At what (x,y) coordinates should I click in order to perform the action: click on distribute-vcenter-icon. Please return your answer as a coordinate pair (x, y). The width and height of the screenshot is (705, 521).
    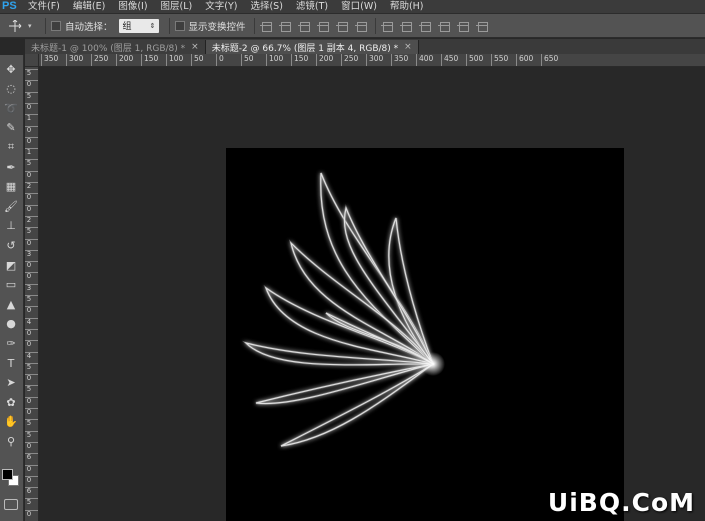
    Looking at the image, I should click on (405, 26).